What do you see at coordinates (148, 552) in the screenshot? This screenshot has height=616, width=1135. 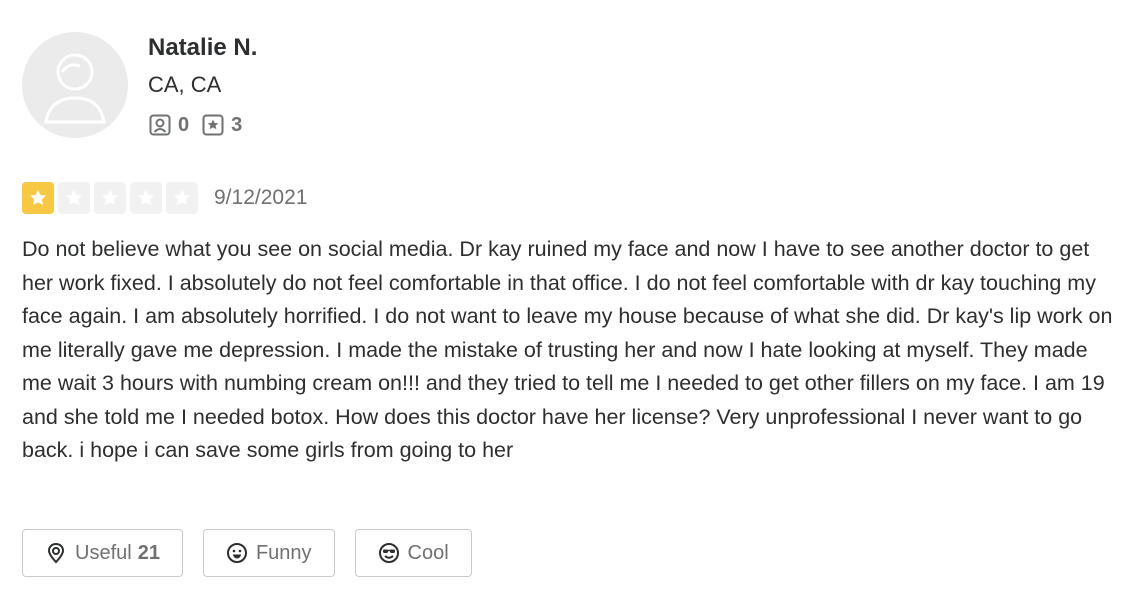 I see `useful-count: 21` at bounding box center [148, 552].